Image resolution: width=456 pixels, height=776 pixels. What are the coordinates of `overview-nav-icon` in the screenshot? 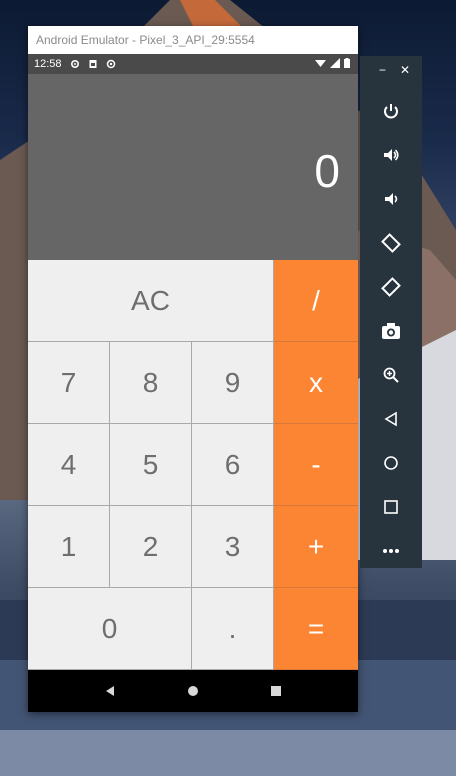 It's located at (391, 507).